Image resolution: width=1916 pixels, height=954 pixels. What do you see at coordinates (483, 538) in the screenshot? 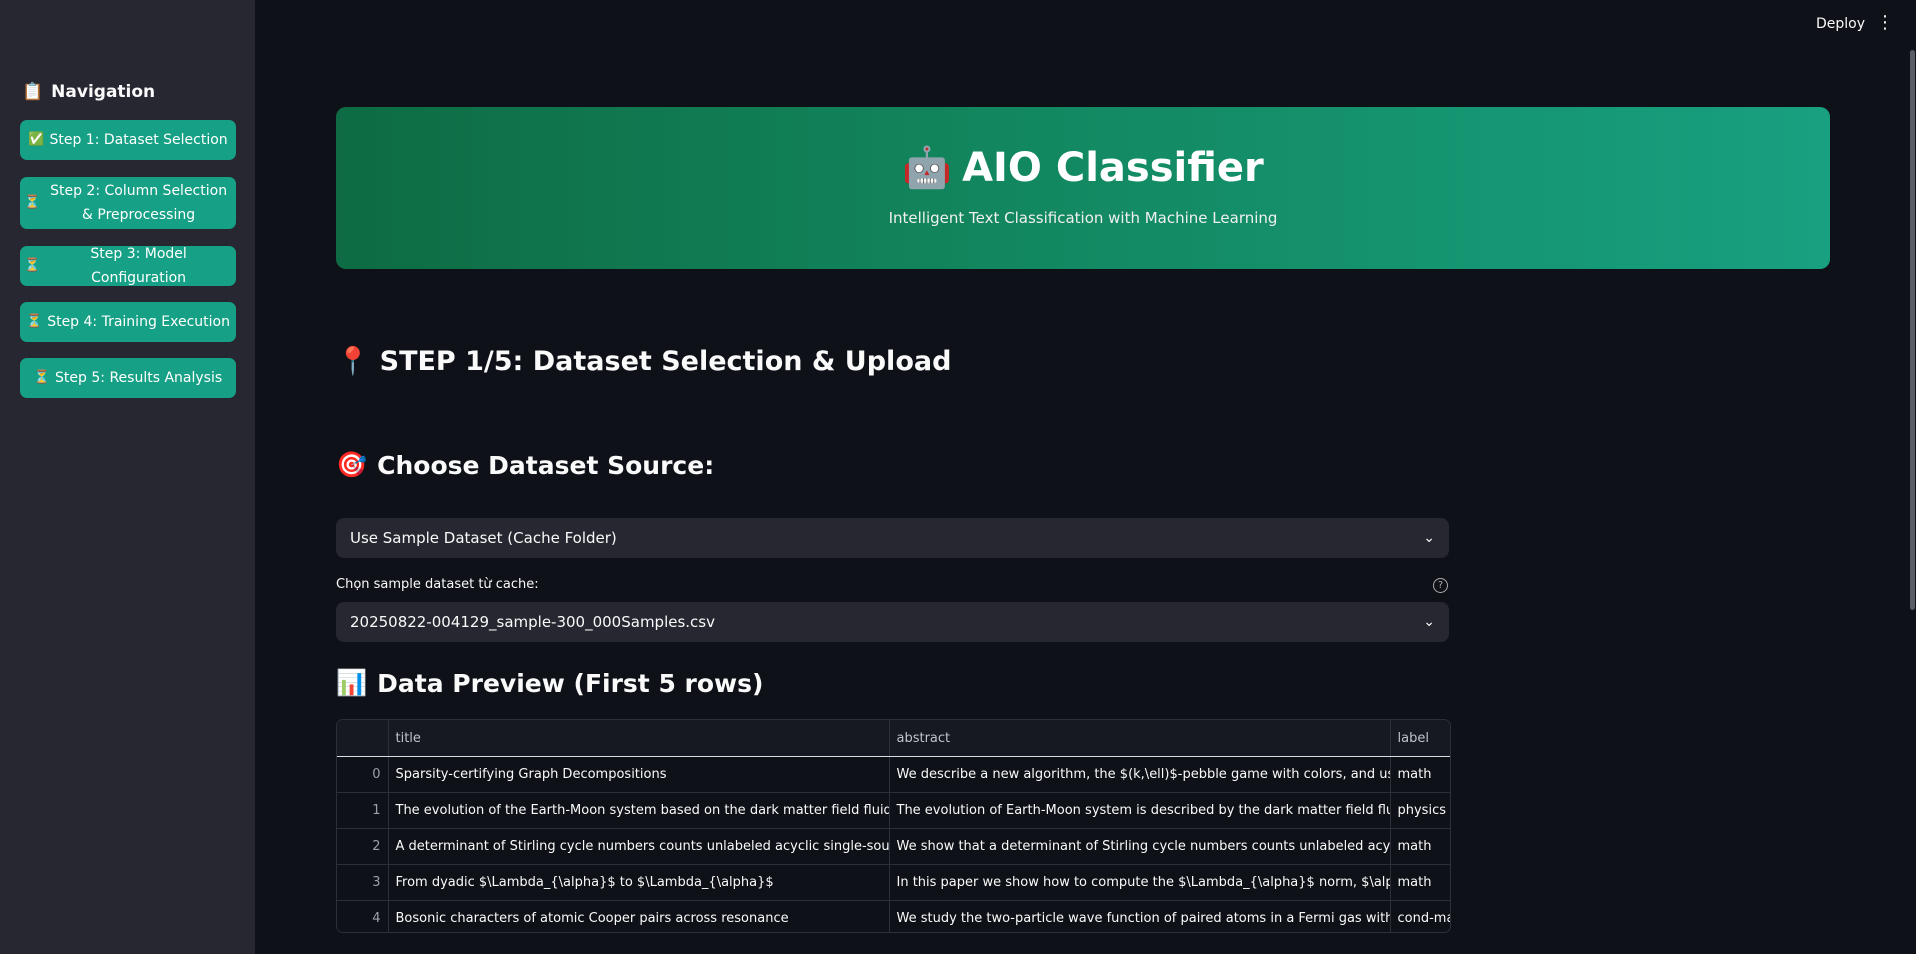
I see `dataset-source-value: Use Sample Dataset (Cache Folder)` at bounding box center [483, 538].